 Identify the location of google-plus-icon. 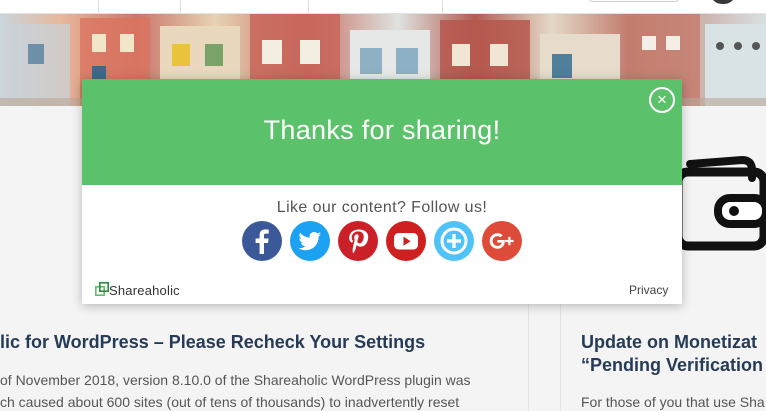
(502, 241).